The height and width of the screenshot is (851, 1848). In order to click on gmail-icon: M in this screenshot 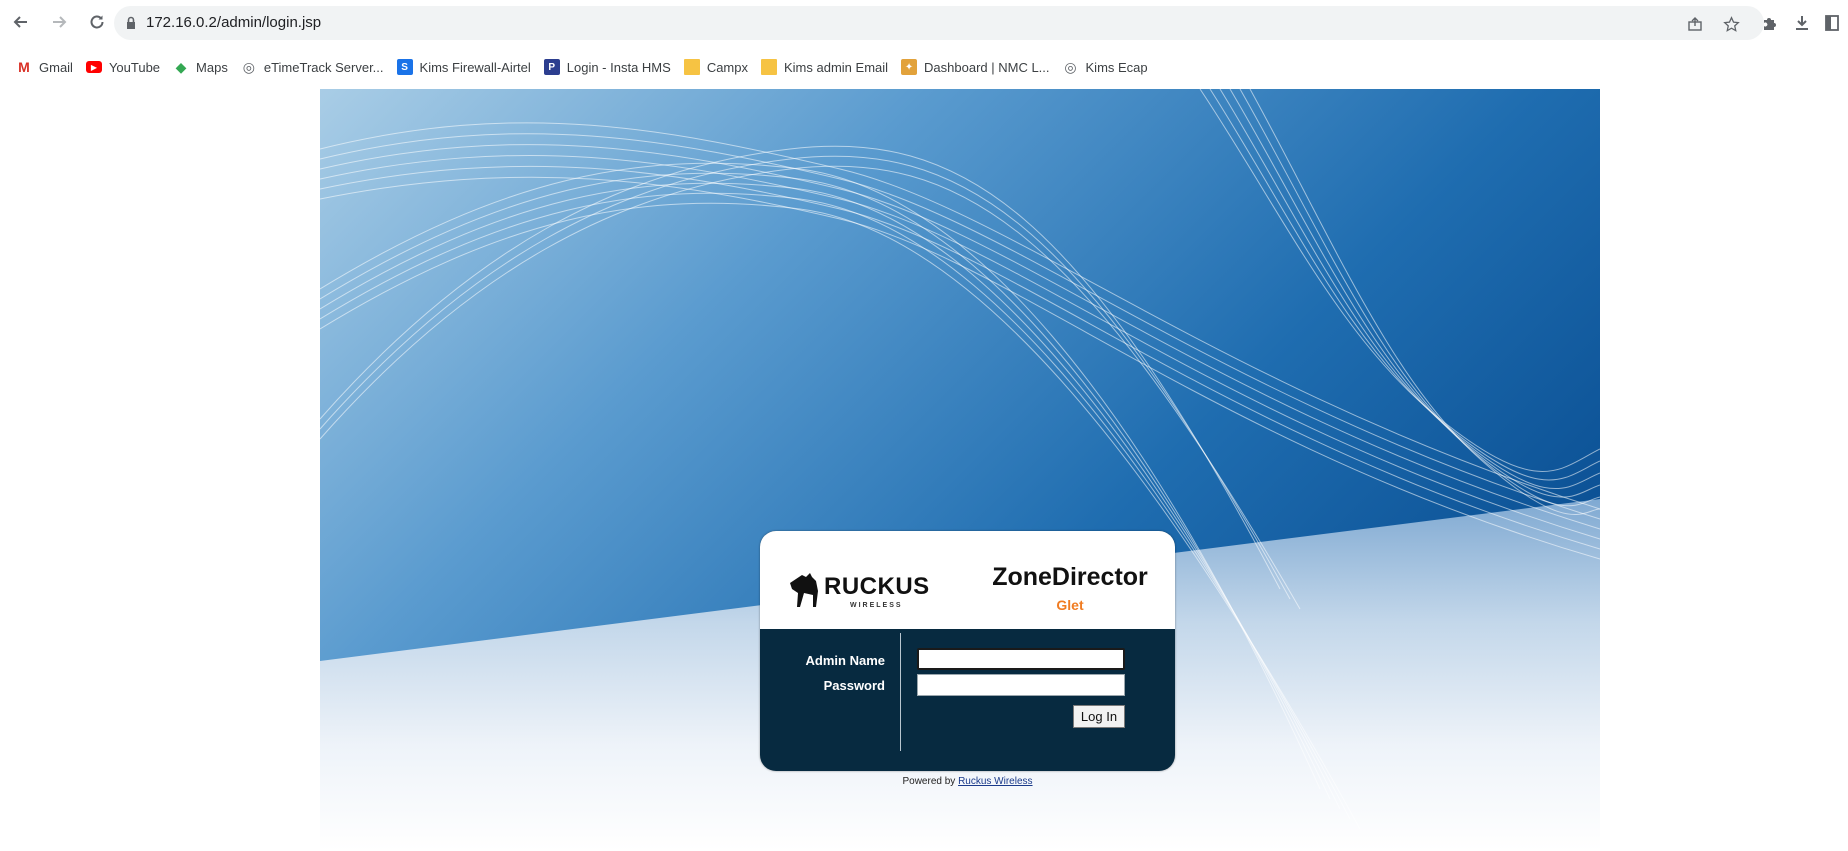, I will do `click(24, 67)`.